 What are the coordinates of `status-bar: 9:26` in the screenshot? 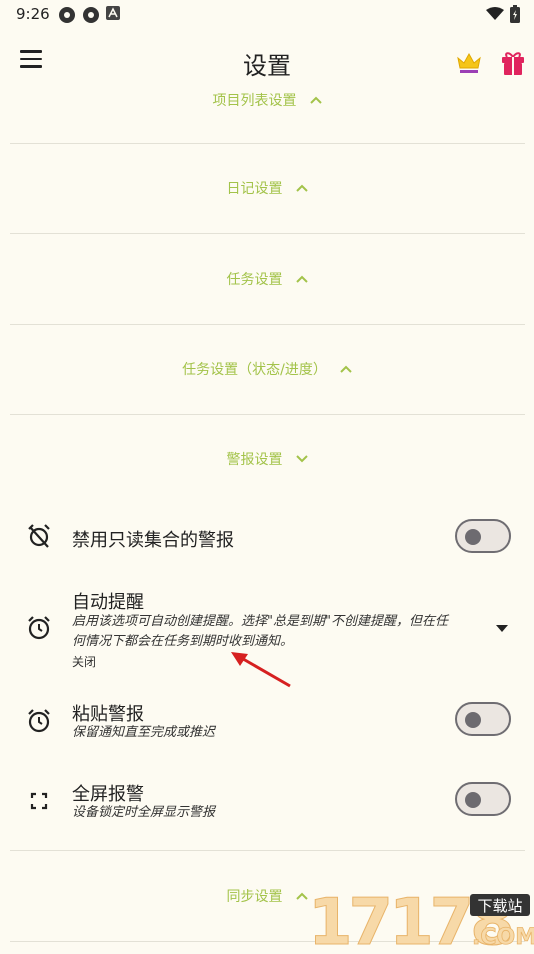 It's located at (267, 14).